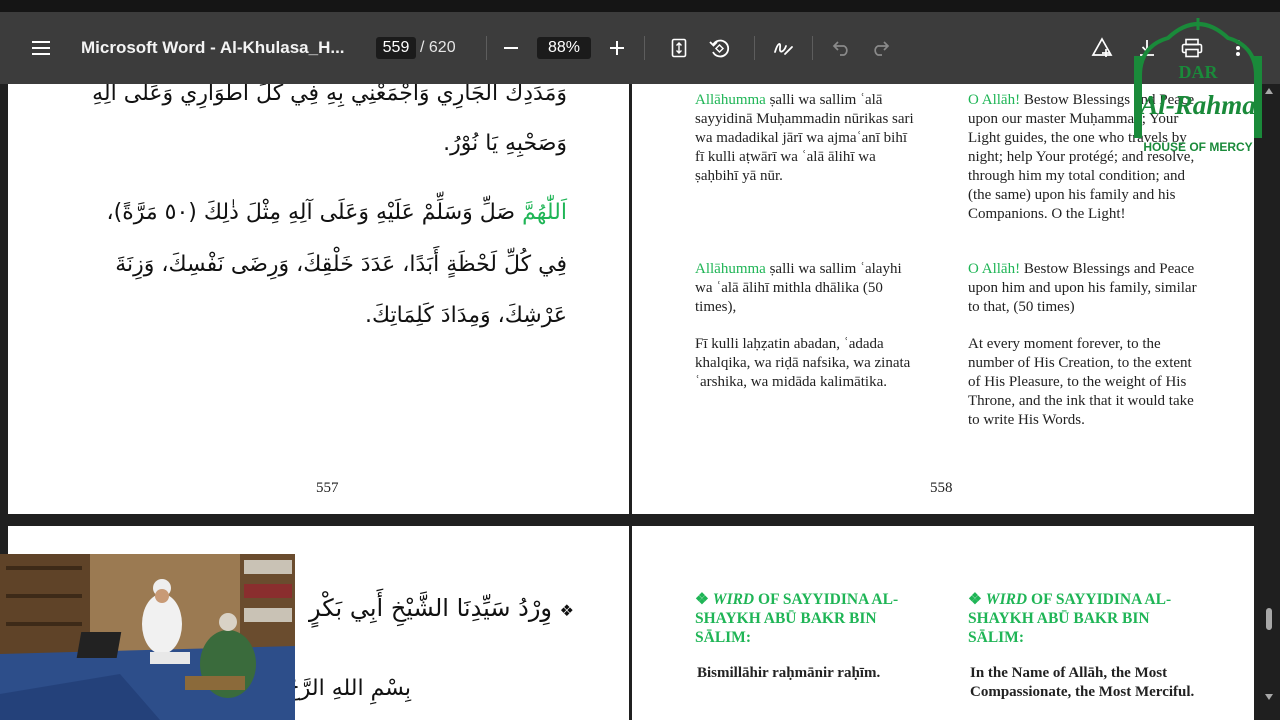 Image resolution: width=1280 pixels, height=720 pixels. I want to click on zoom-out-icon, so click(511, 48).